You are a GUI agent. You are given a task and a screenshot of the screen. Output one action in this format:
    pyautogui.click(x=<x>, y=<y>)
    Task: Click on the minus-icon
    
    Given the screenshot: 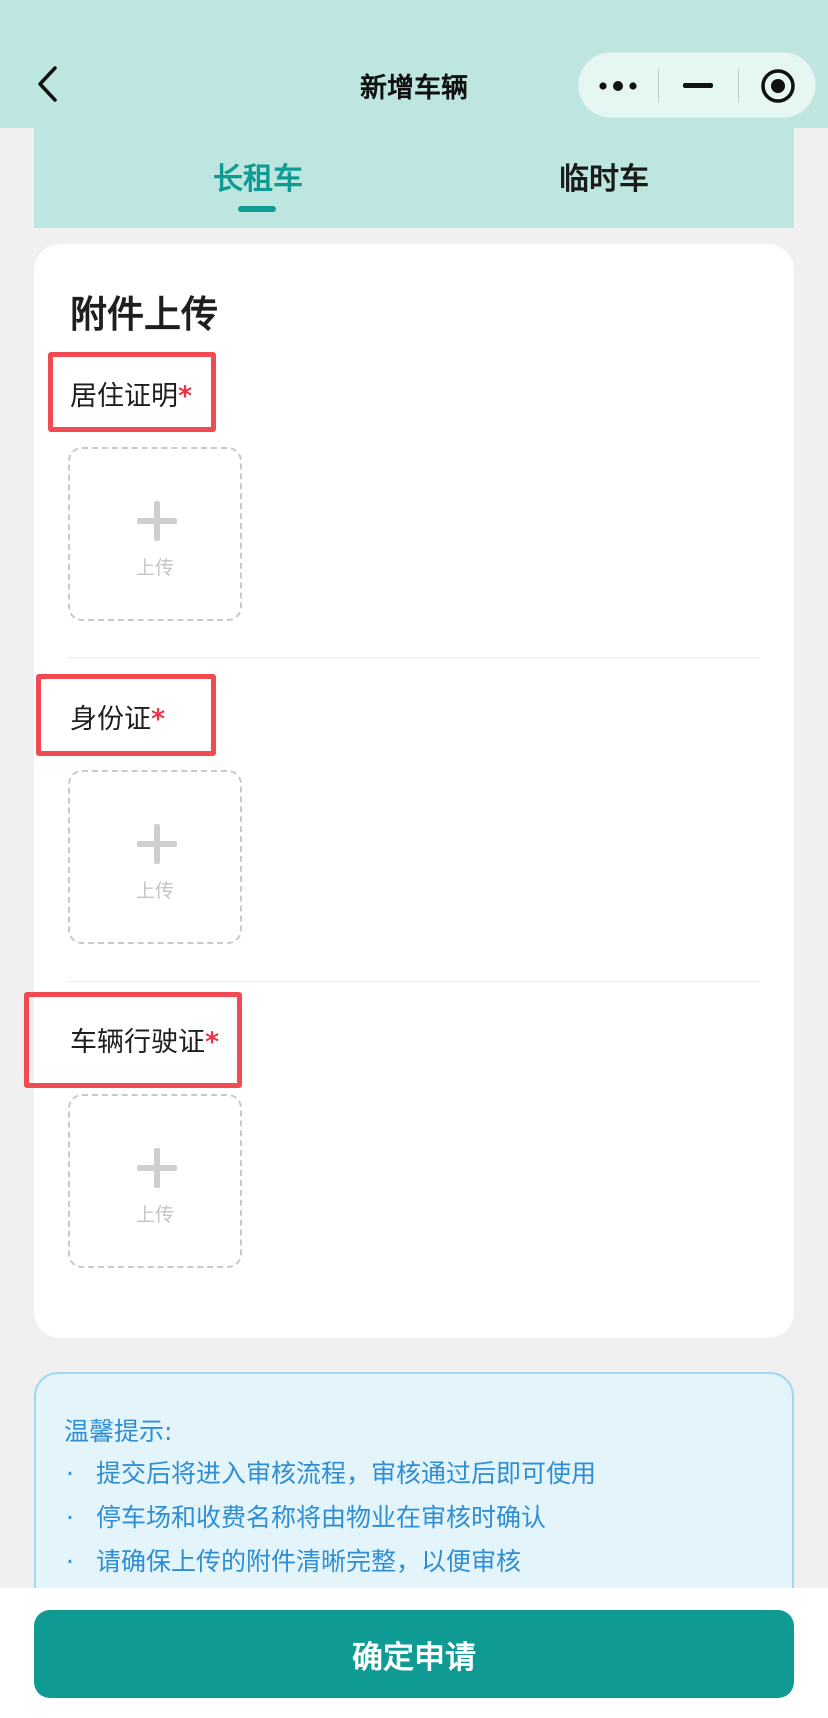 What is the action you would take?
    pyautogui.click(x=698, y=85)
    